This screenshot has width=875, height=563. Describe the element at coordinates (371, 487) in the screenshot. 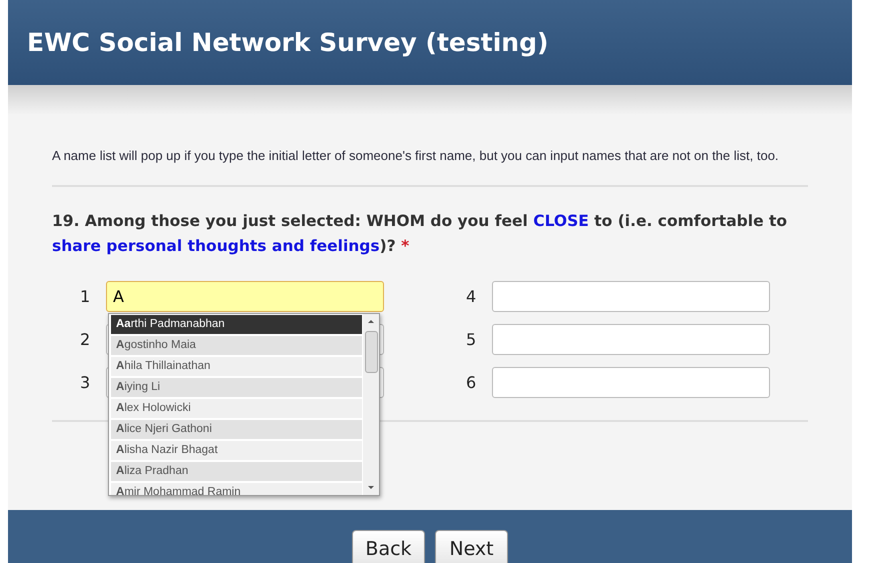

I see `scroll-down-icon` at that location.